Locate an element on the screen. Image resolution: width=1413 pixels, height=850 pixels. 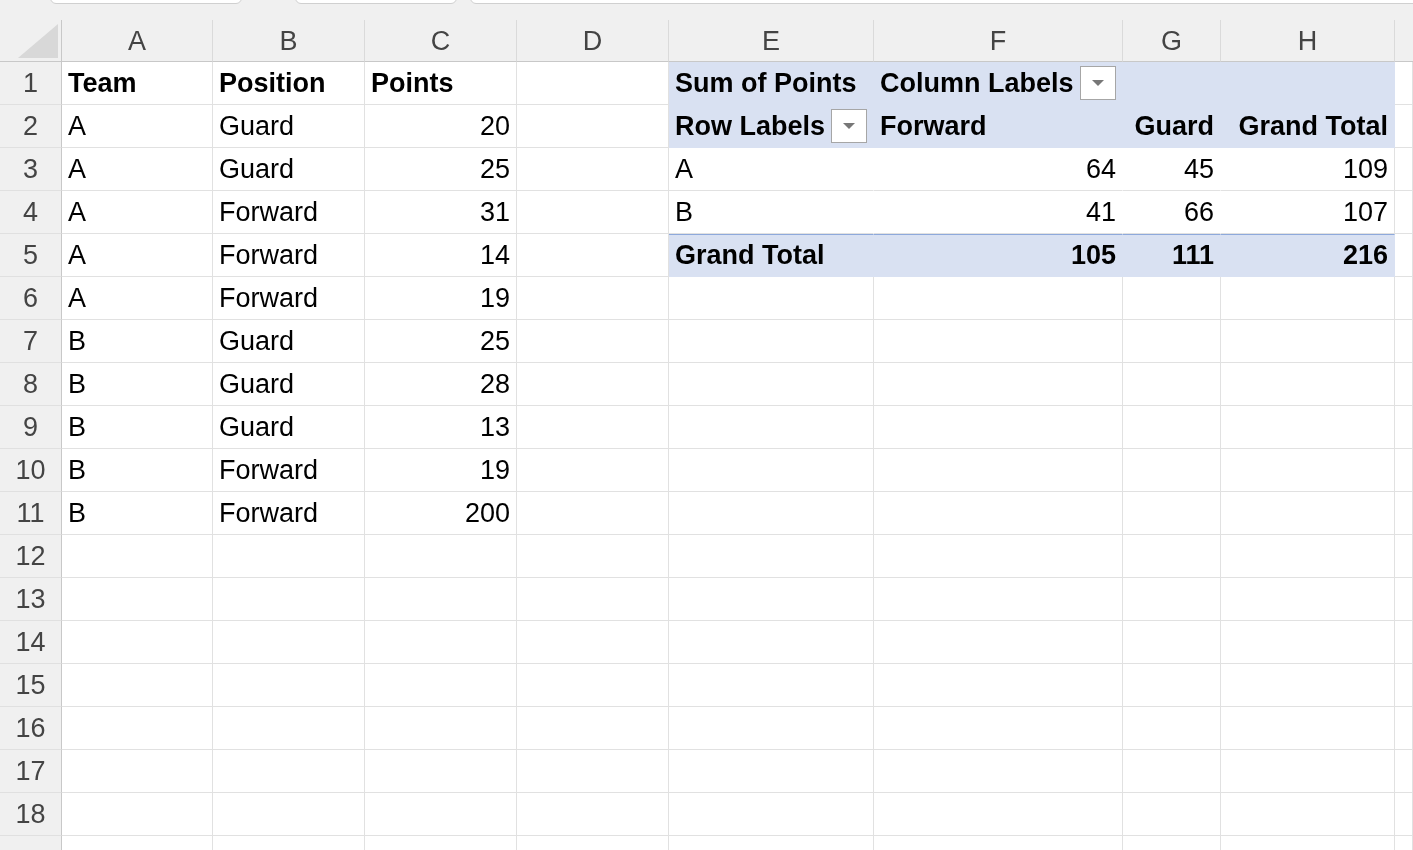
row-header: 9 is located at coordinates (31, 427).